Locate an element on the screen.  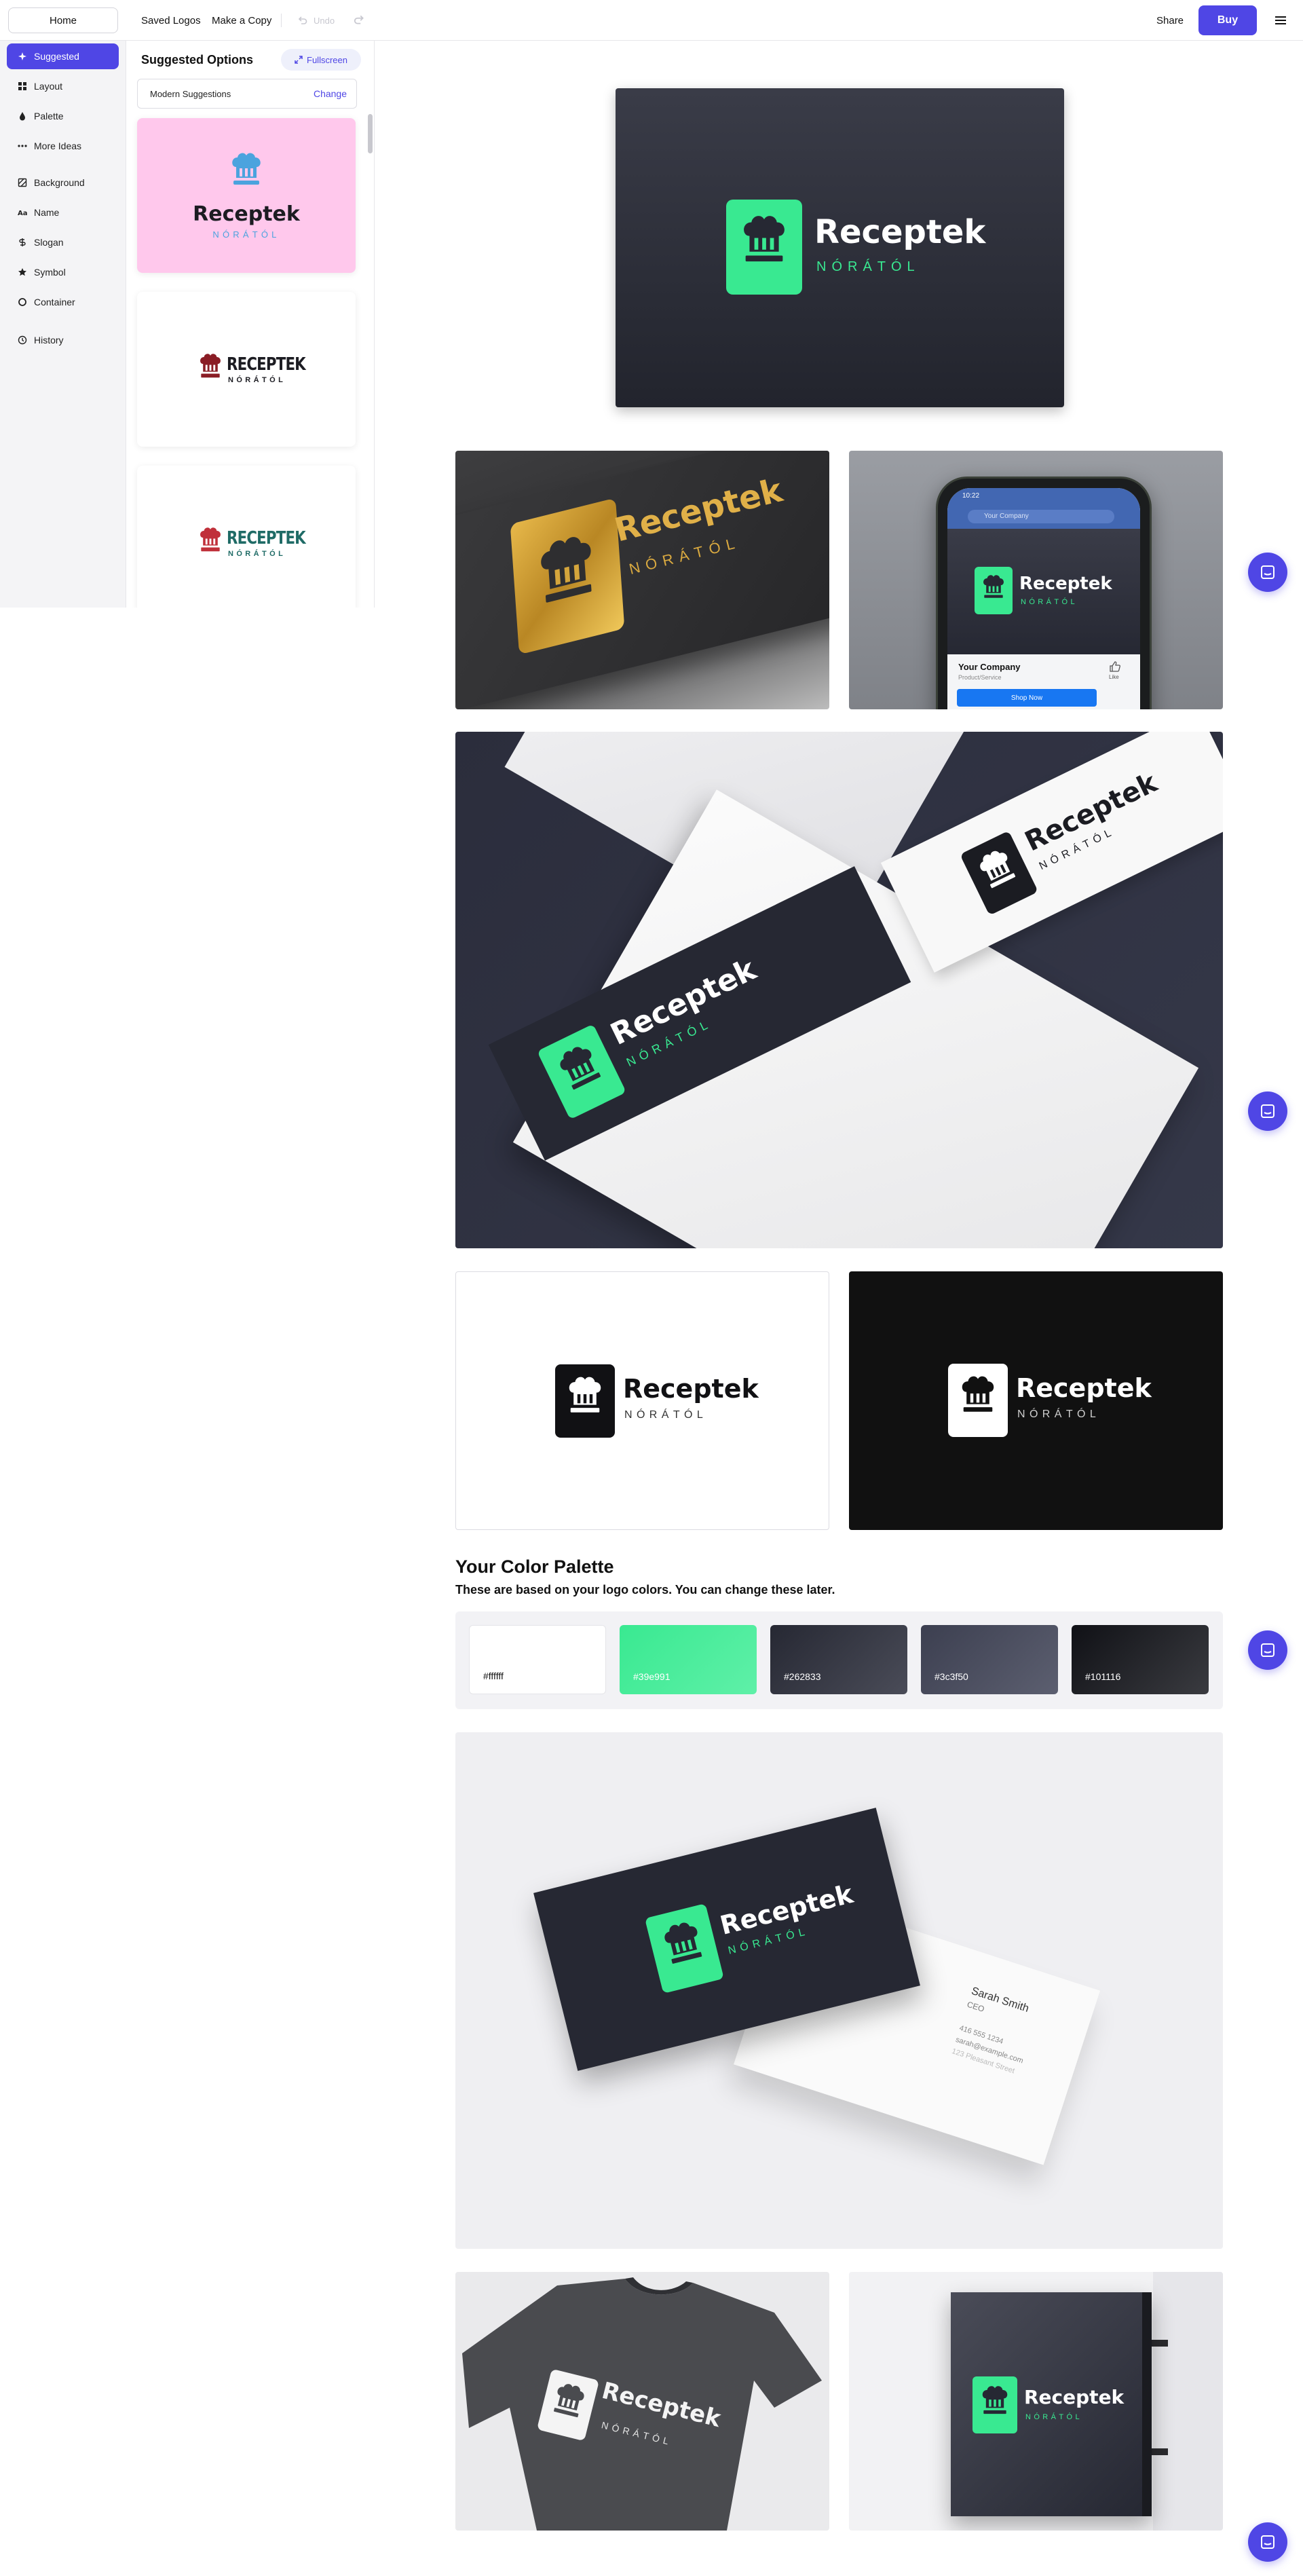
swatch-label: #101116 is located at coordinates (1103, 1676).